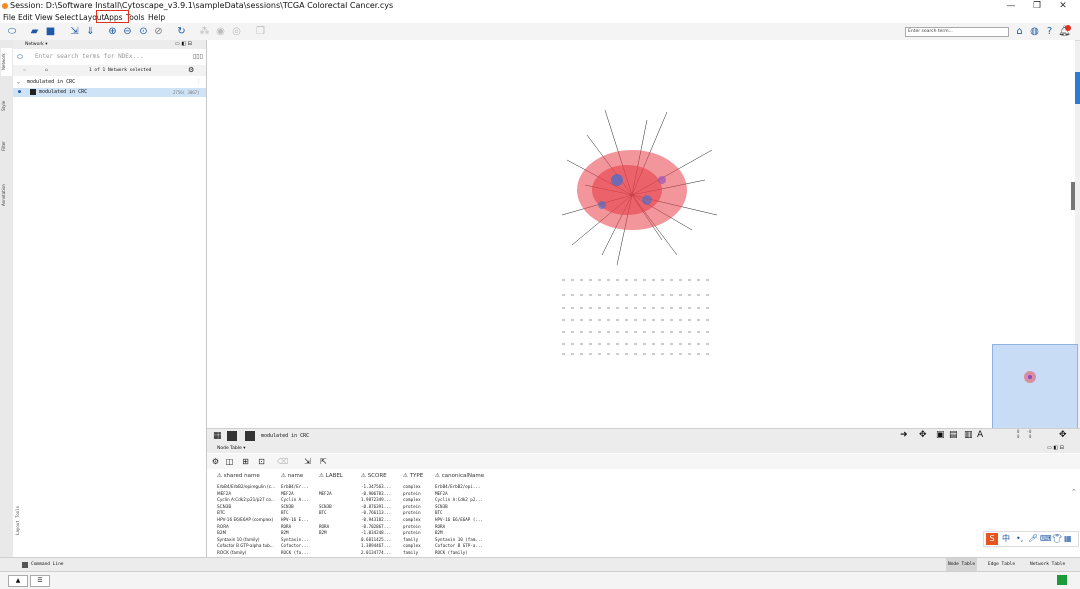  What do you see at coordinates (229, 461) in the screenshot?
I see `show-columns-icon: ◫` at bounding box center [229, 461].